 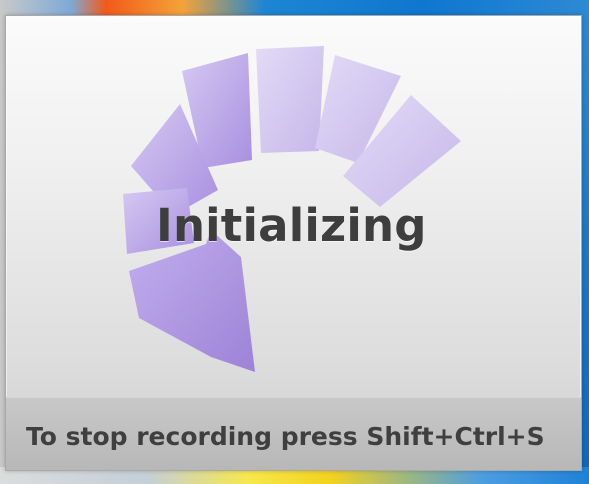 What do you see at coordinates (291, 225) in the screenshot?
I see `initializing-status: Initializing` at bounding box center [291, 225].